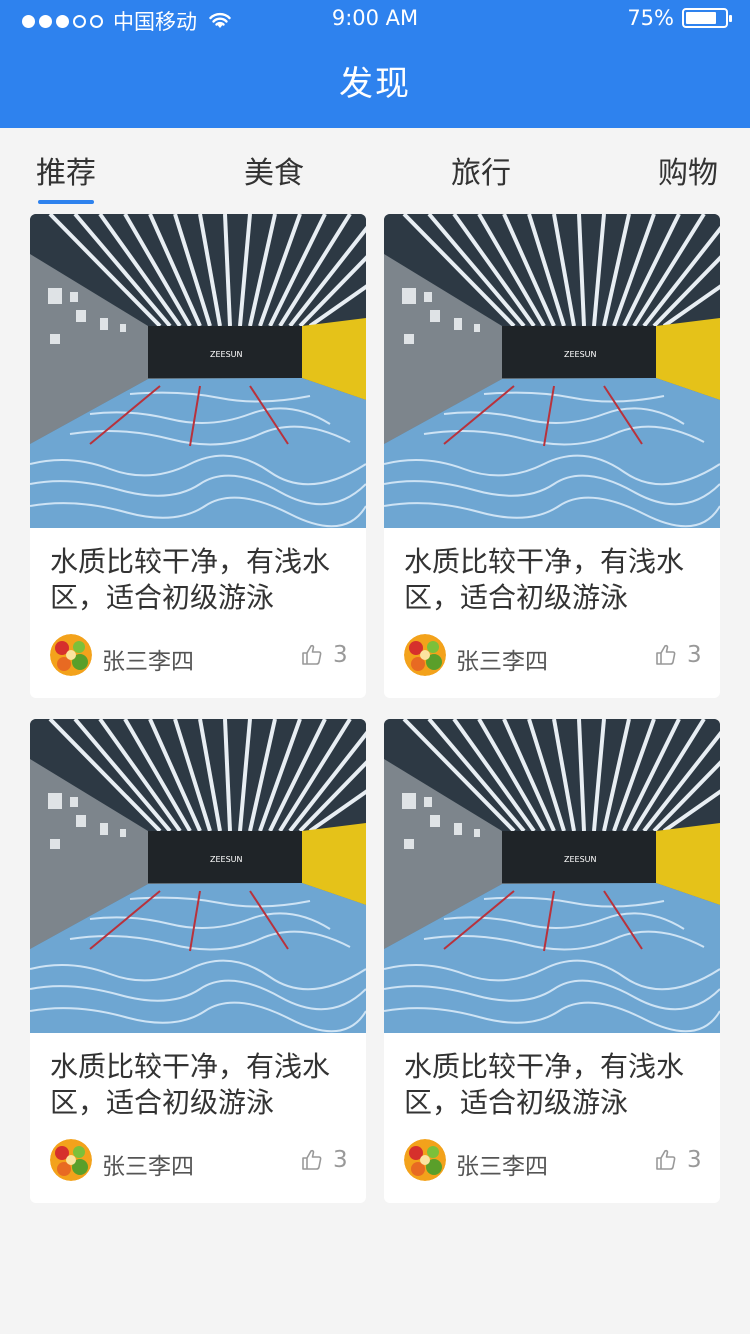  Describe the element at coordinates (375, 168) in the screenshot. I see `category-tabs: 推荐 美食 旅行 购物` at that location.